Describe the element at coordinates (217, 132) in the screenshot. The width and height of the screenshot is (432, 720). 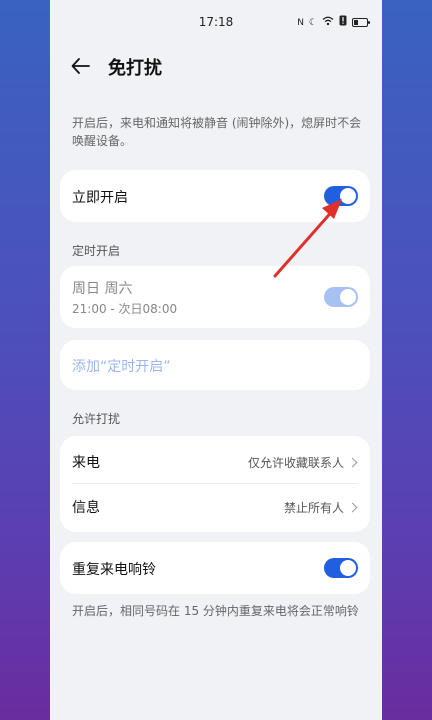
I see `page-description: 开启后，来电和通知将被静音 (闹钟除外)，熄屏时不会唤醒设备。` at that location.